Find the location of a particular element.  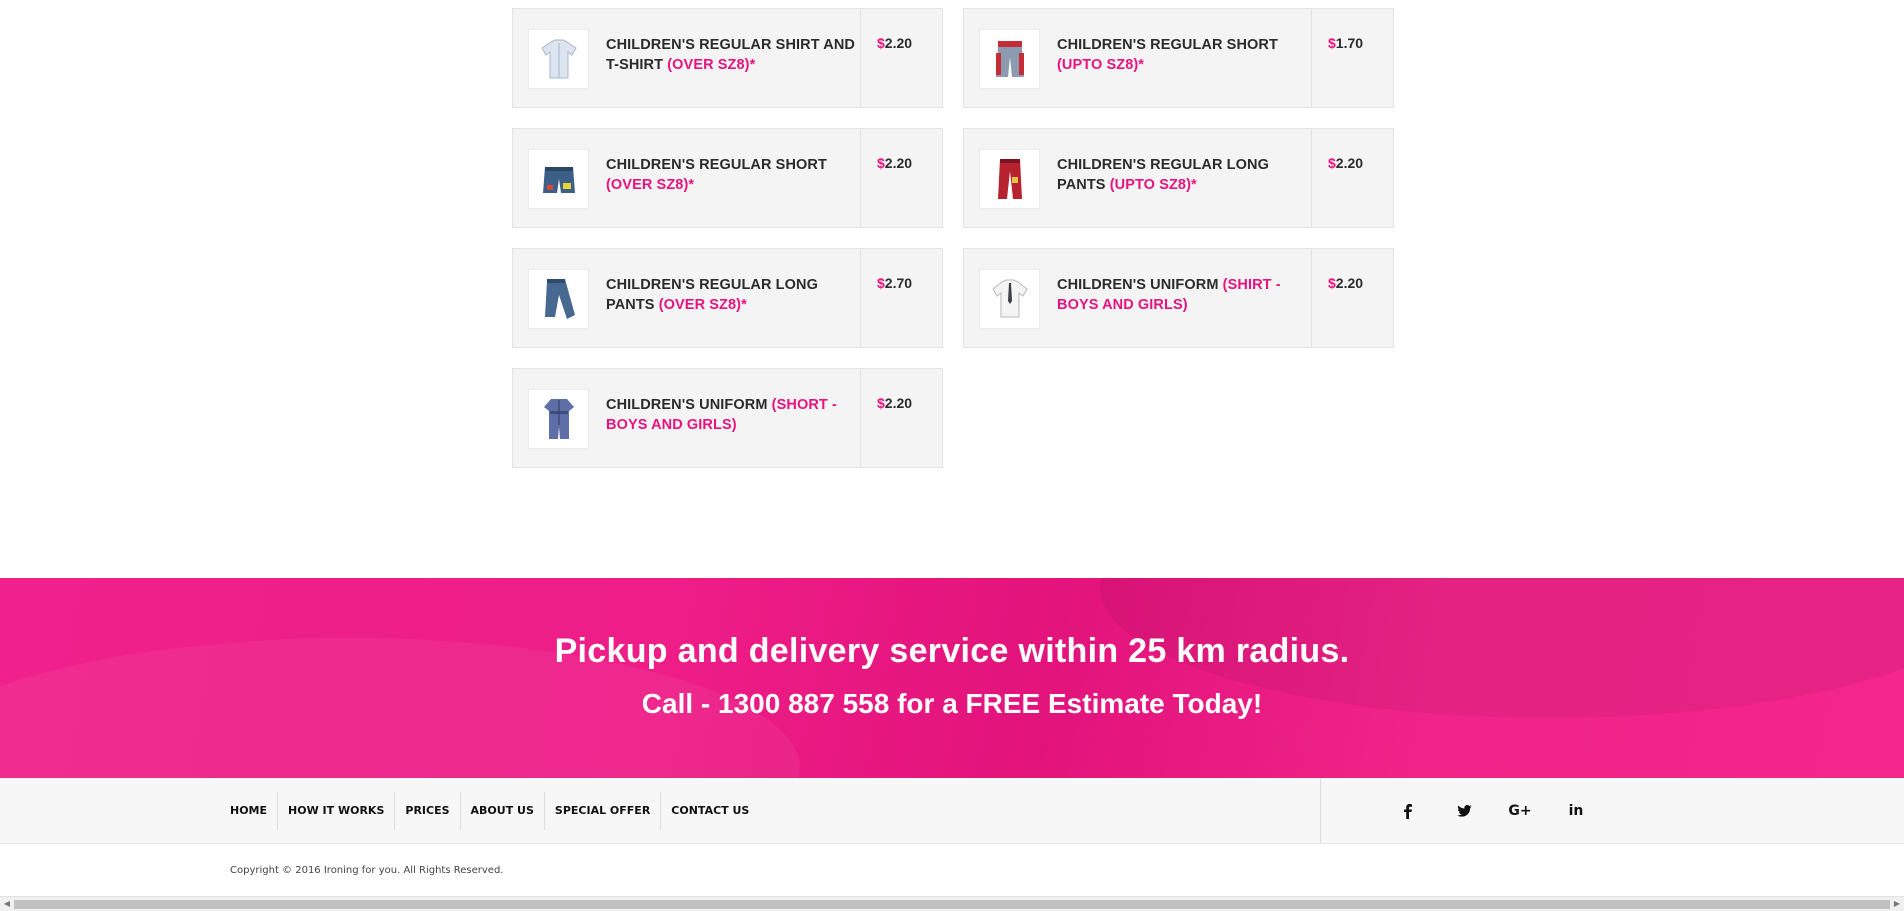

footer-link-contact-us: CONTACT US is located at coordinates (710, 811).